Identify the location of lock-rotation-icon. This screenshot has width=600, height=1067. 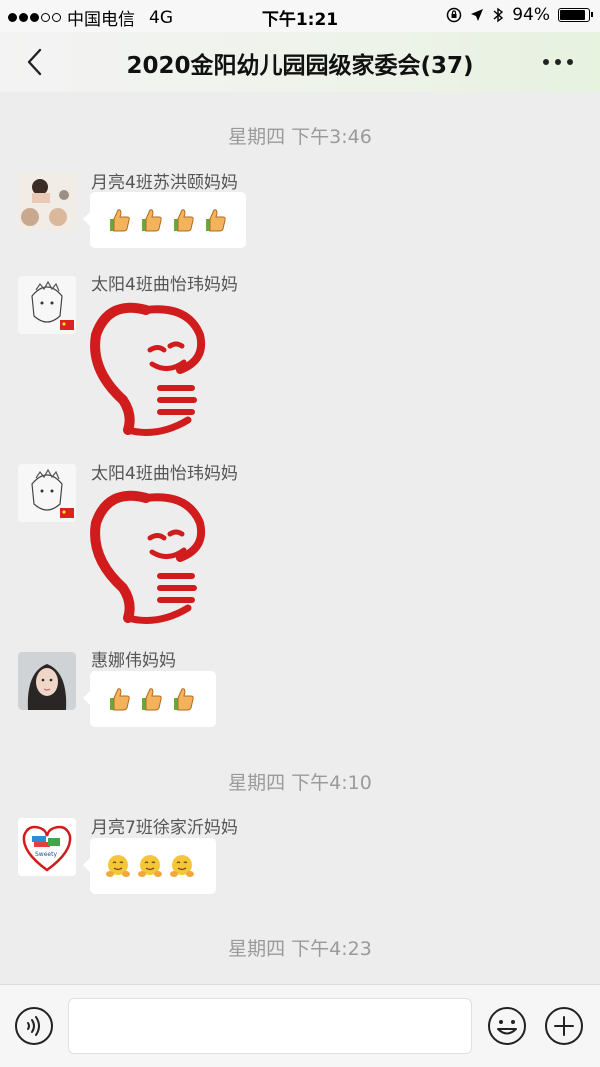
(454, 15).